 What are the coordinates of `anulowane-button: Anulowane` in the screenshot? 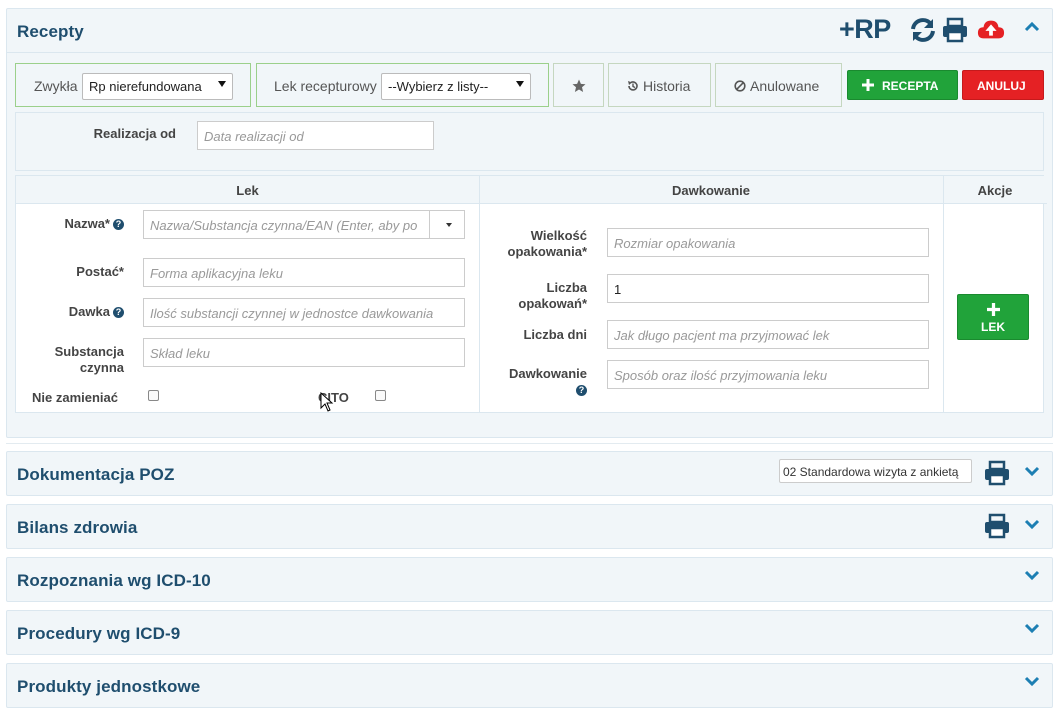 It's located at (778, 85).